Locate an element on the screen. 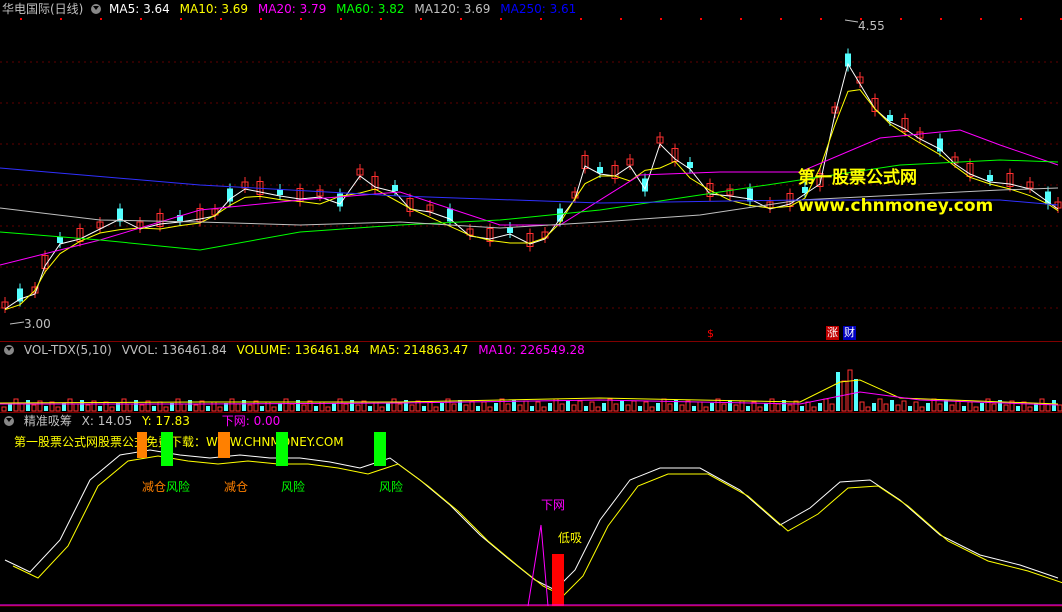  xiawang-spike is located at coordinates (538, 565).